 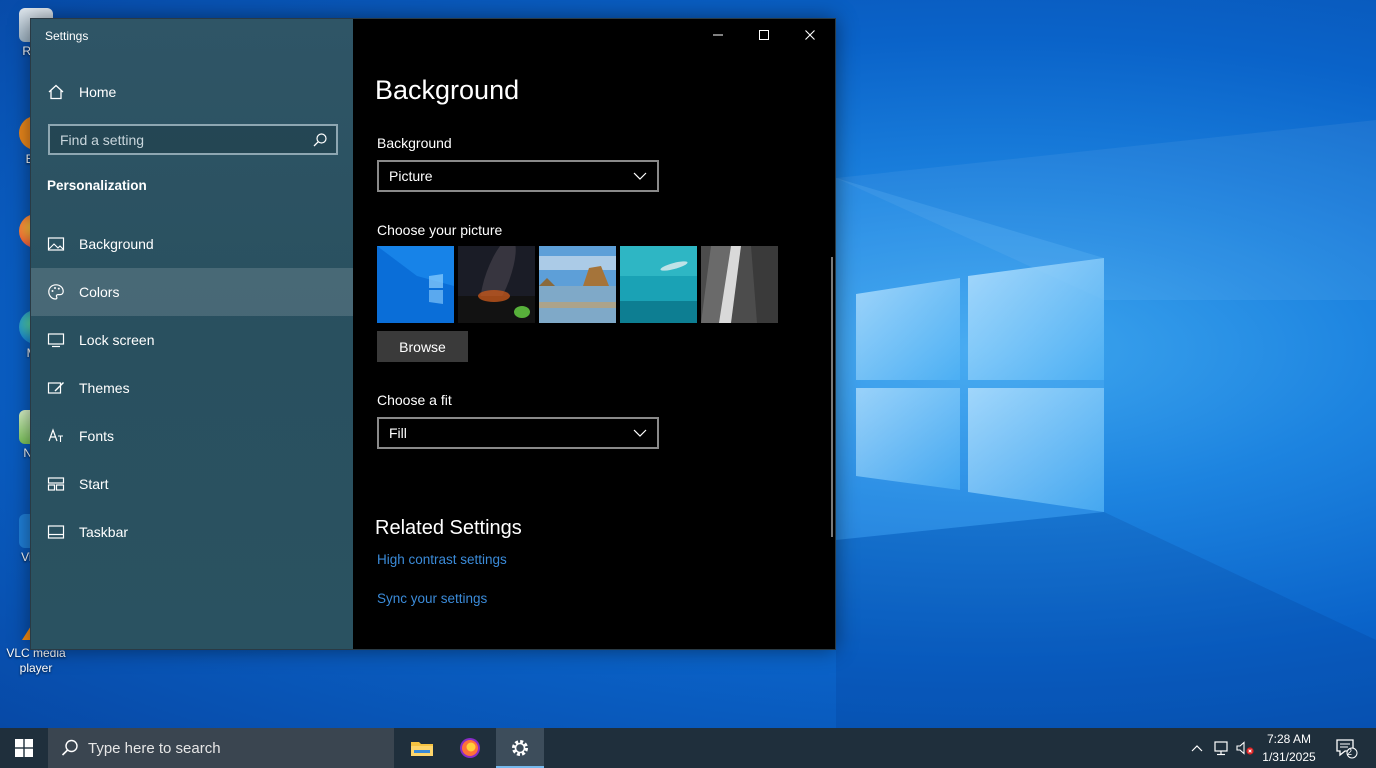 I want to click on sidebar-item-taskbar: Taskbar, so click(x=192, y=532).